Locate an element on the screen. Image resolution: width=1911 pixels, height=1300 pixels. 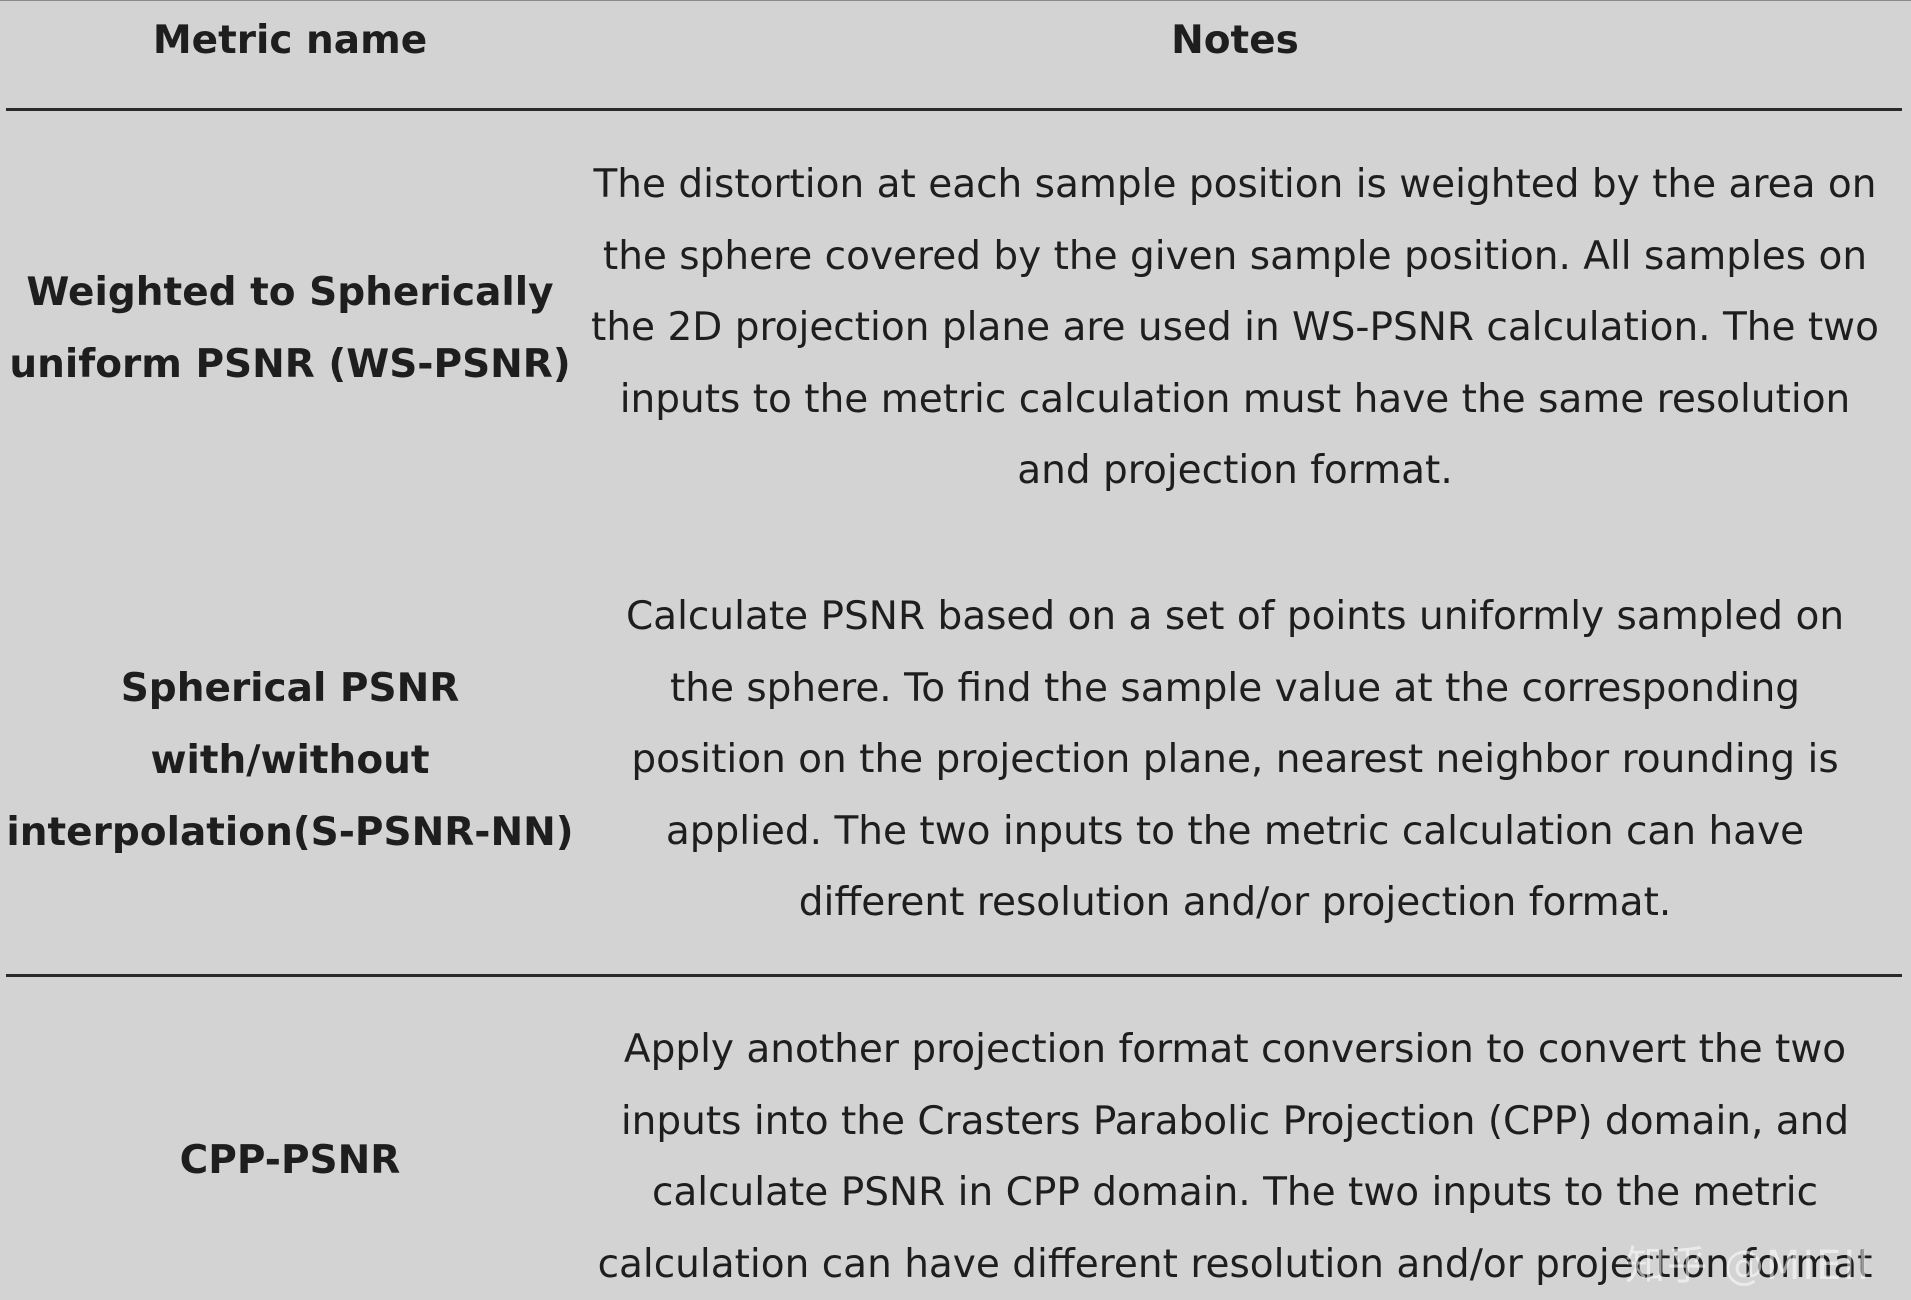
watermark: 知乎 @MIEII is located at coordinates (1748, 1266).